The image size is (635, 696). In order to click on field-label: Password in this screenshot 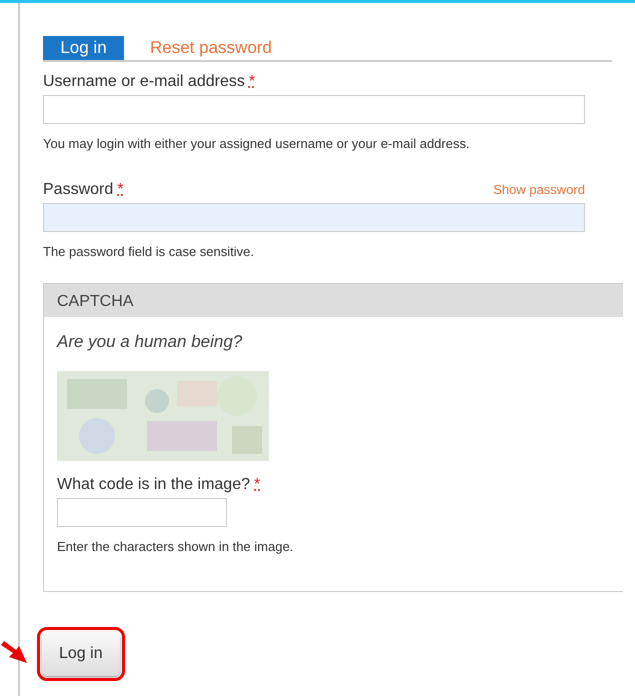, I will do `click(78, 189)`.